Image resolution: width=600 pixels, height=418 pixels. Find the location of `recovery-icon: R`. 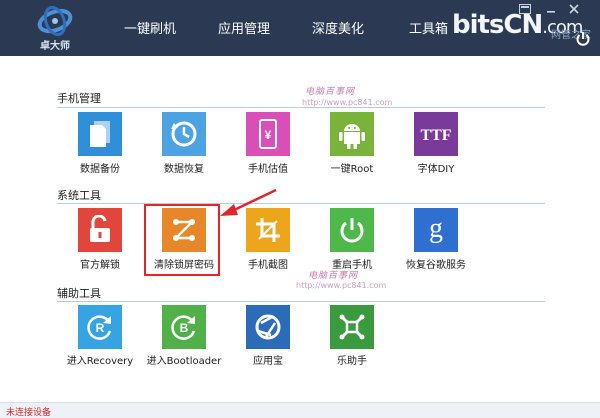

recovery-icon: R is located at coordinates (99, 327).